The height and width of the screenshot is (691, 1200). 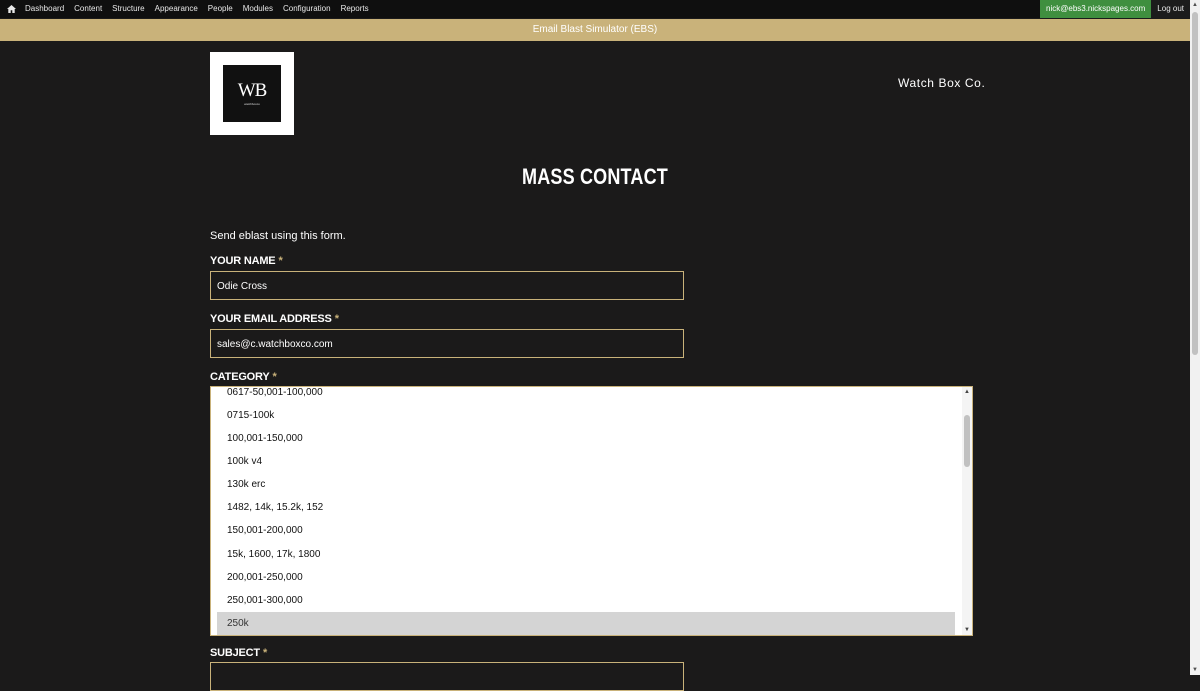 I want to click on home-icon, so click(x=11, y=9).